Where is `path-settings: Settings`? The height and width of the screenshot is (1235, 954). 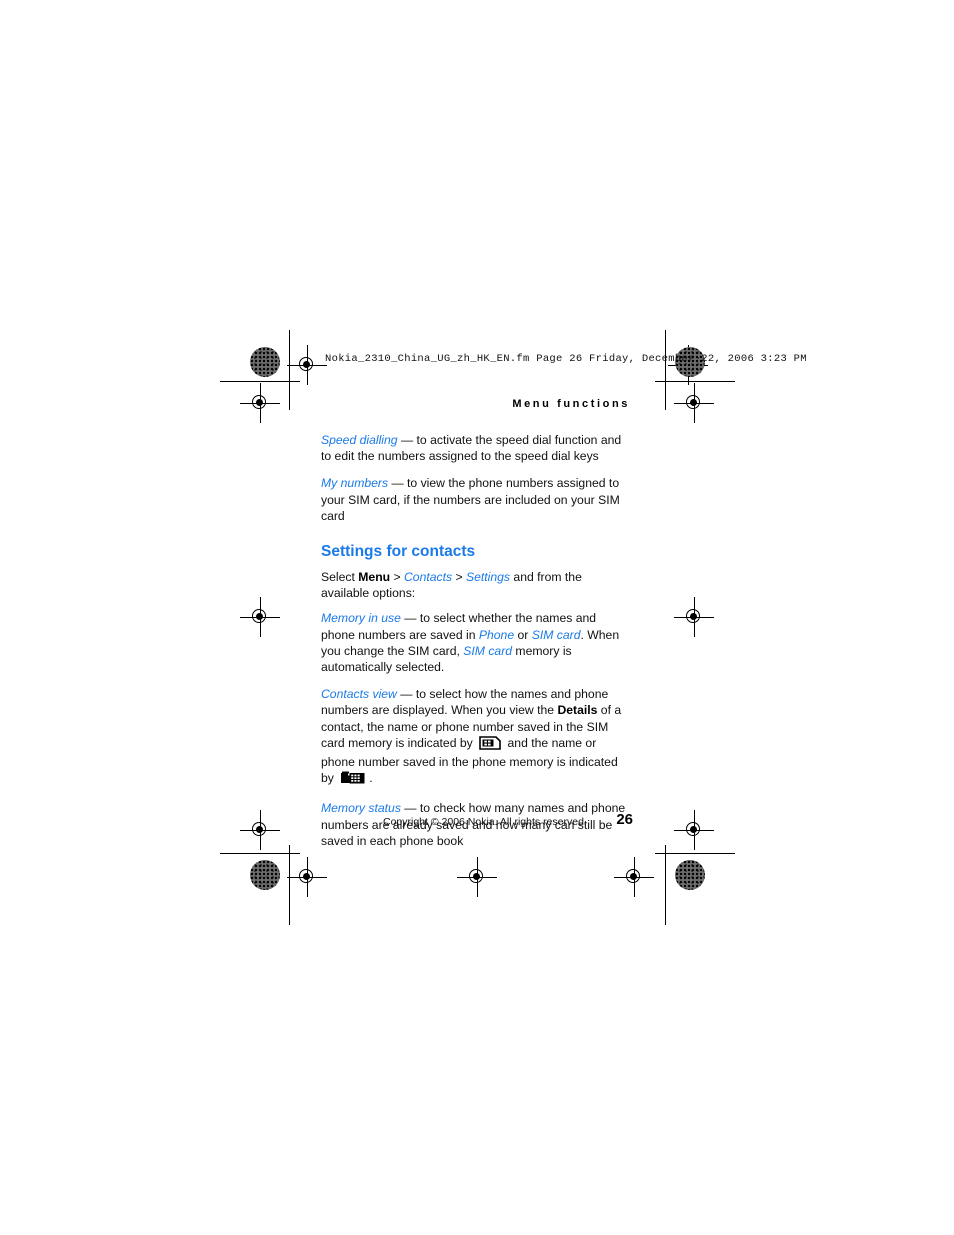
path-settings: Settings is located at coordinates (488, 577).